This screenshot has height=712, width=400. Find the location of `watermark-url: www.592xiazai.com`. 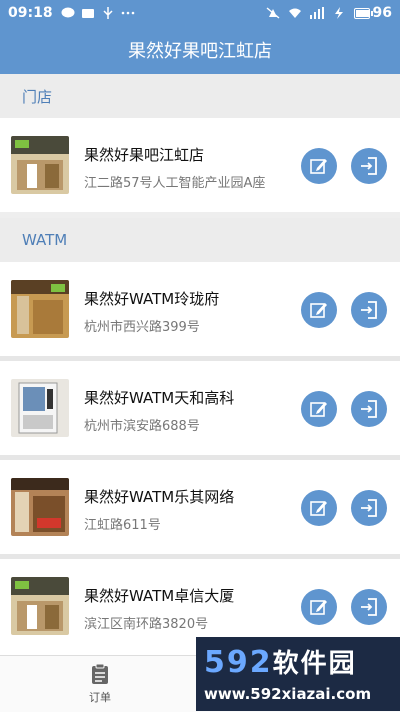

watermark-url: www.592xiazai.com is located at coordinates (288, 694).